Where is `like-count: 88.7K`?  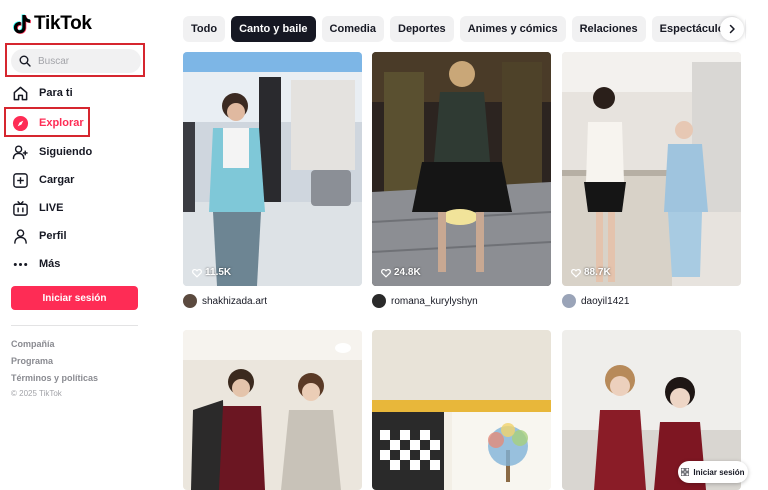
like-count: 88.7K is located at coordinates (591, 272).